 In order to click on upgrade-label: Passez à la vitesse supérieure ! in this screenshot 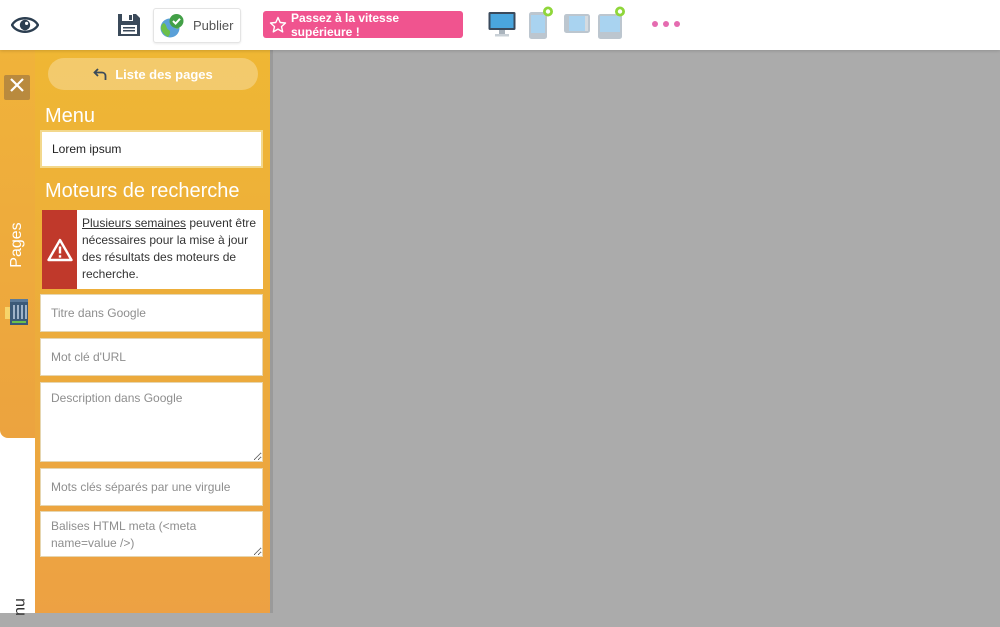, I will do `click(345, 24)`.